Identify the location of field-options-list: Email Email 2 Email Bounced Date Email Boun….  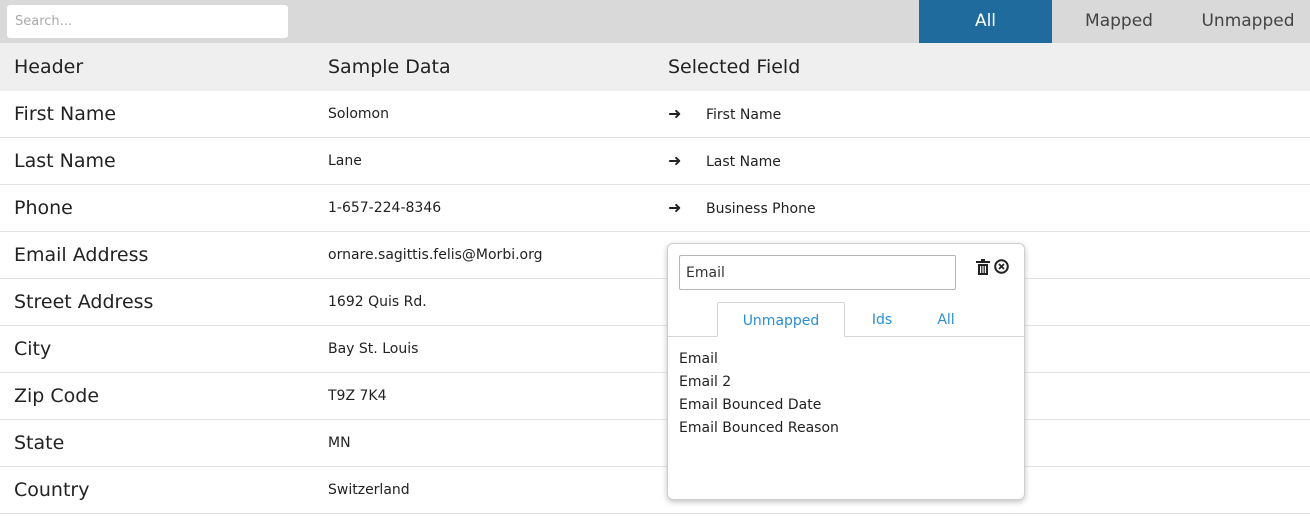
(759, 394).